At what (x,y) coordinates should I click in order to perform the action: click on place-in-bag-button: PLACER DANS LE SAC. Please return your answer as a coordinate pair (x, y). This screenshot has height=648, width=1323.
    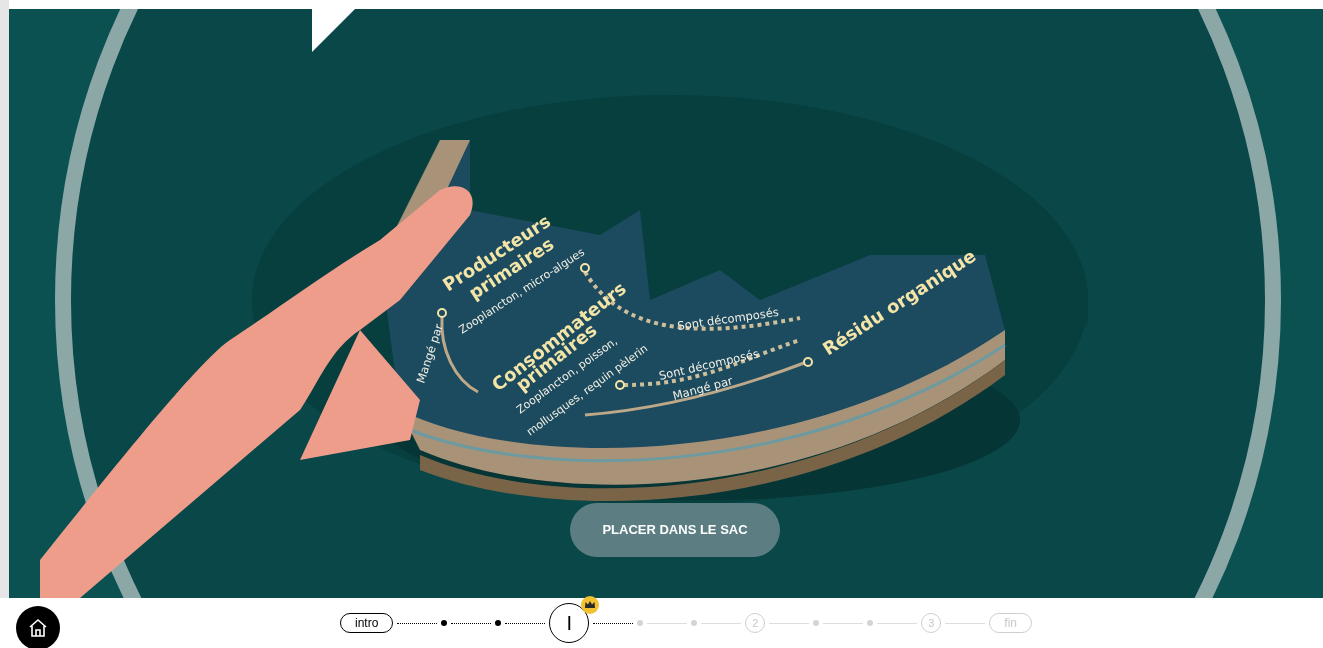
    Looking at the image, I should click on (675, 530).